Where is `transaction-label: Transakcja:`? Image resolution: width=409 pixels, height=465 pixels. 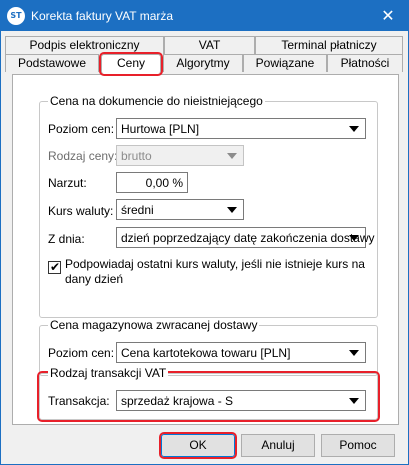 transaction-label: Transakcja: is located at coordinates (79, 401).